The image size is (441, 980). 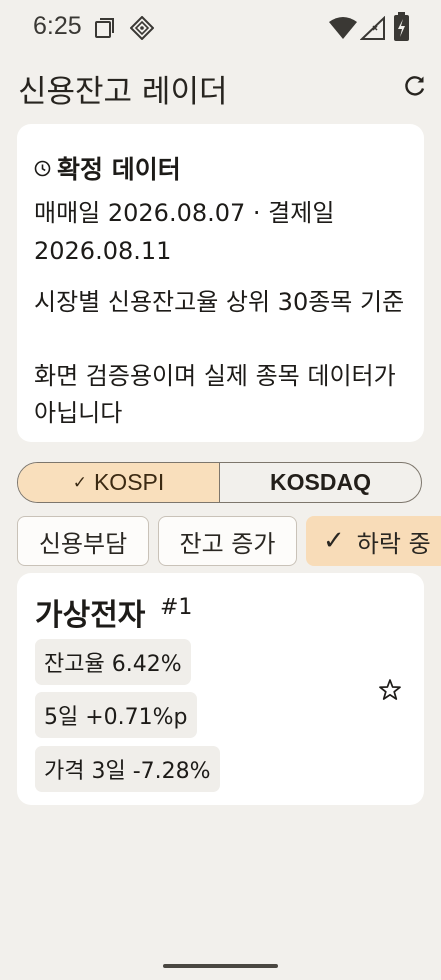 I want to click on tab-kosdaq-label: KOSDAQ, so click(x=320, y=482).